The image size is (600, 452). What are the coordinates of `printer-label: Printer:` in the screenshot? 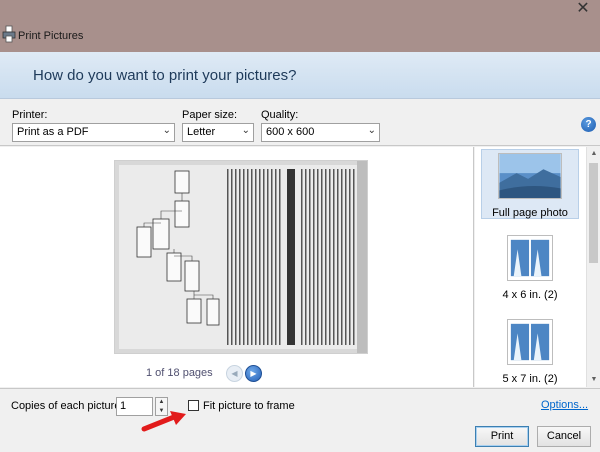 It's located at (30, 115).